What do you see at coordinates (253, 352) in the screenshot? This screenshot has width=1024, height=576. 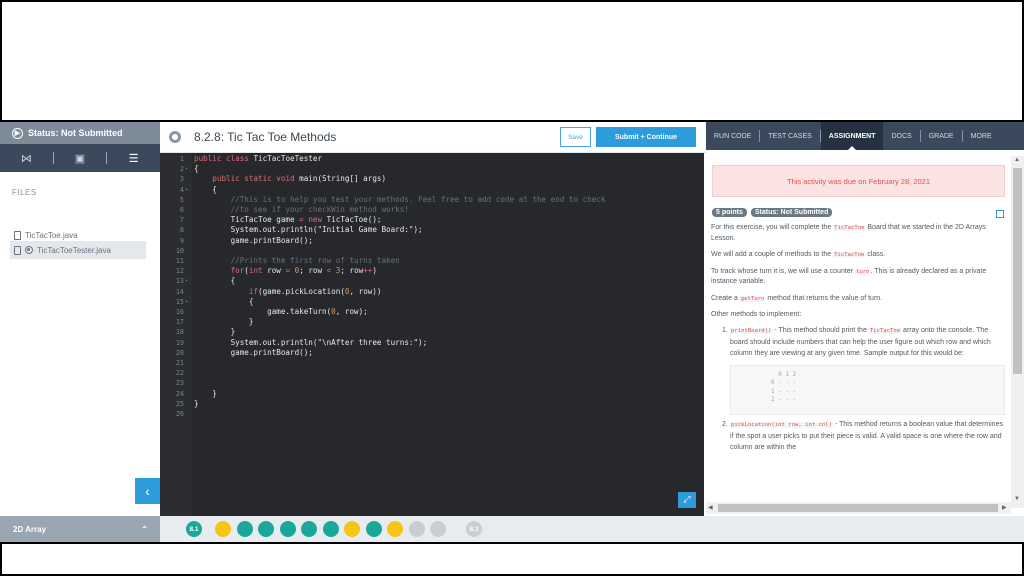 I see `code-line: game.printBoard();` at bounding box center [253, 352].